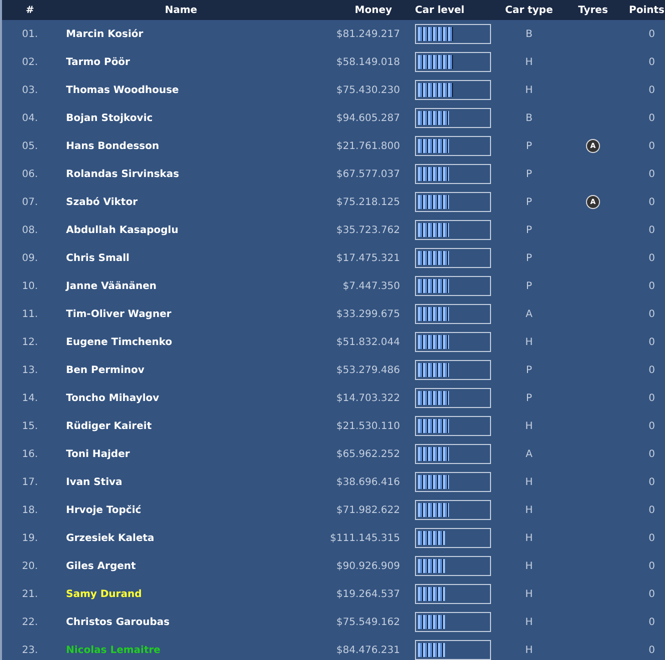  What do you see at coordinates (104, 594) in the screenshot?
I see `driver-name: Samy Durand` at bounding box center [104, 594].